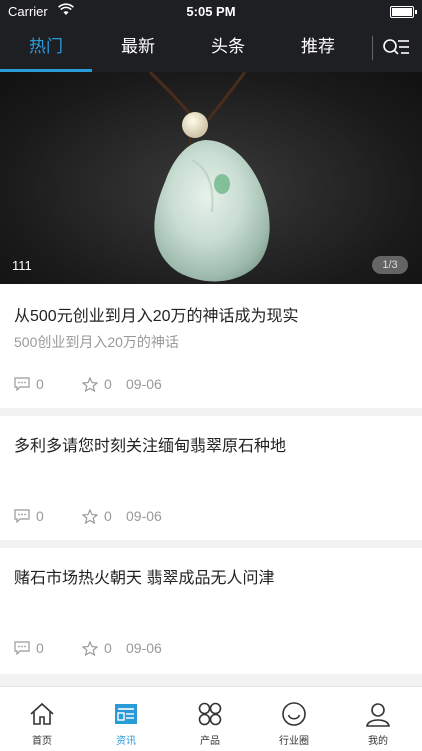 This screenshot has height=751, width=422. I want to click on status-bar: Carrier 5:05 PM, so click(211, 12).